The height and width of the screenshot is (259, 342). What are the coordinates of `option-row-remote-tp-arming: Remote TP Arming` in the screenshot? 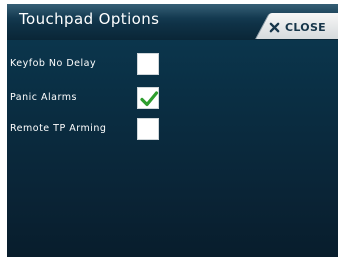 It's located at (172, 131).